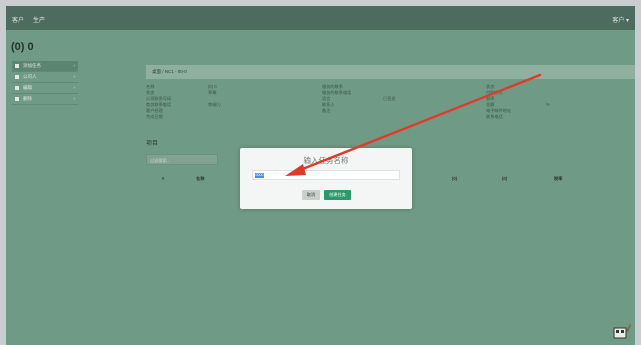  Describe the element at coordinates (311, 195) in the screenshot. I see `cancel-button: 取消` at that location.